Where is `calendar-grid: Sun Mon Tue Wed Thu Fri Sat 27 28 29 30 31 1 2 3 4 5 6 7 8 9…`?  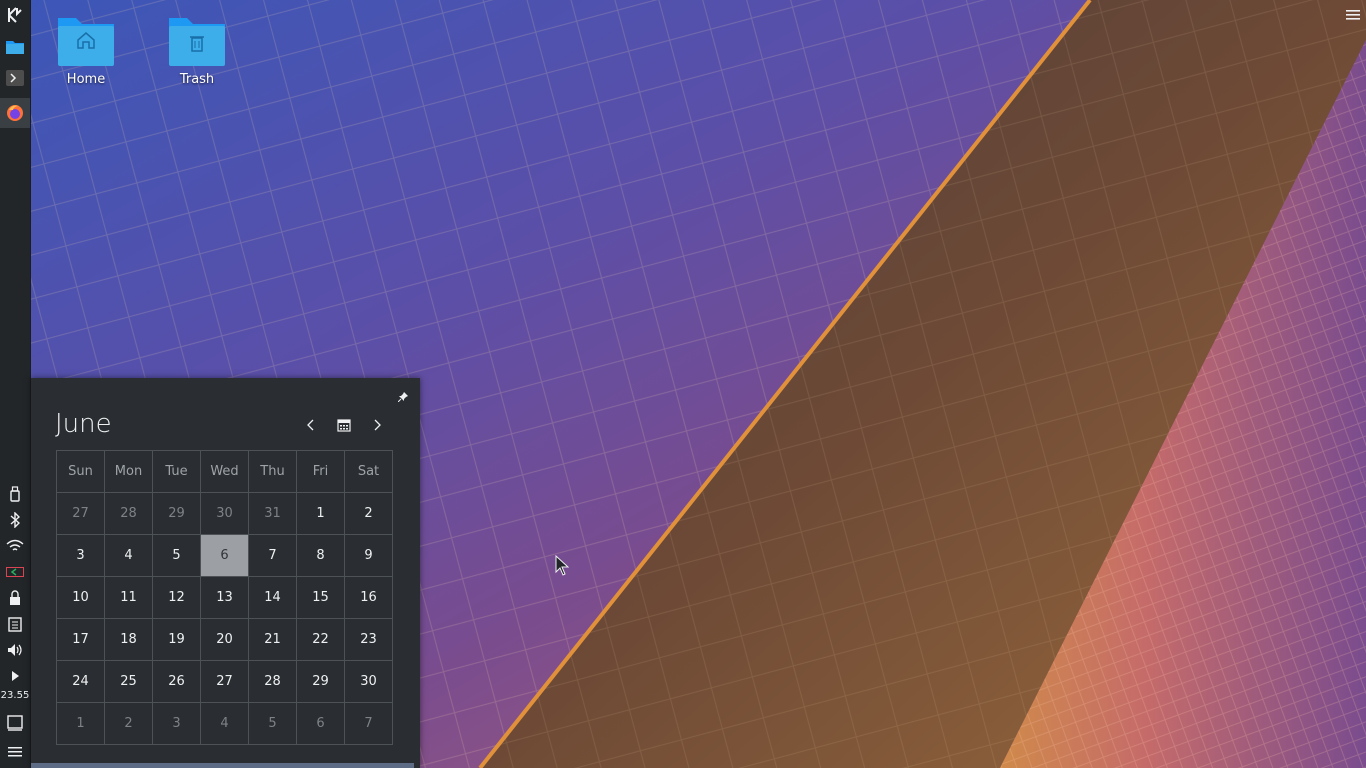 calendar-grid: Sun Mon Tue Wed Thu Fri Sat 27 28 29 30 31 1 2 3 4 5 6 7 8 9… is located at coordinates (224, 597).